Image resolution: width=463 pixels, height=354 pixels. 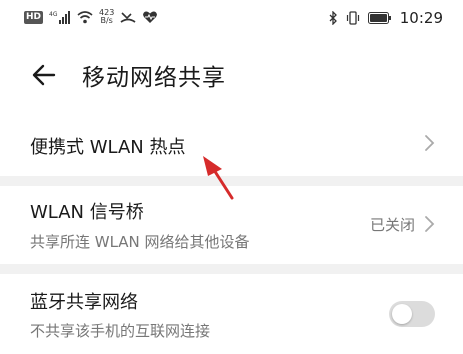 I want to click on battery-icon, so click(x=379, y=18).